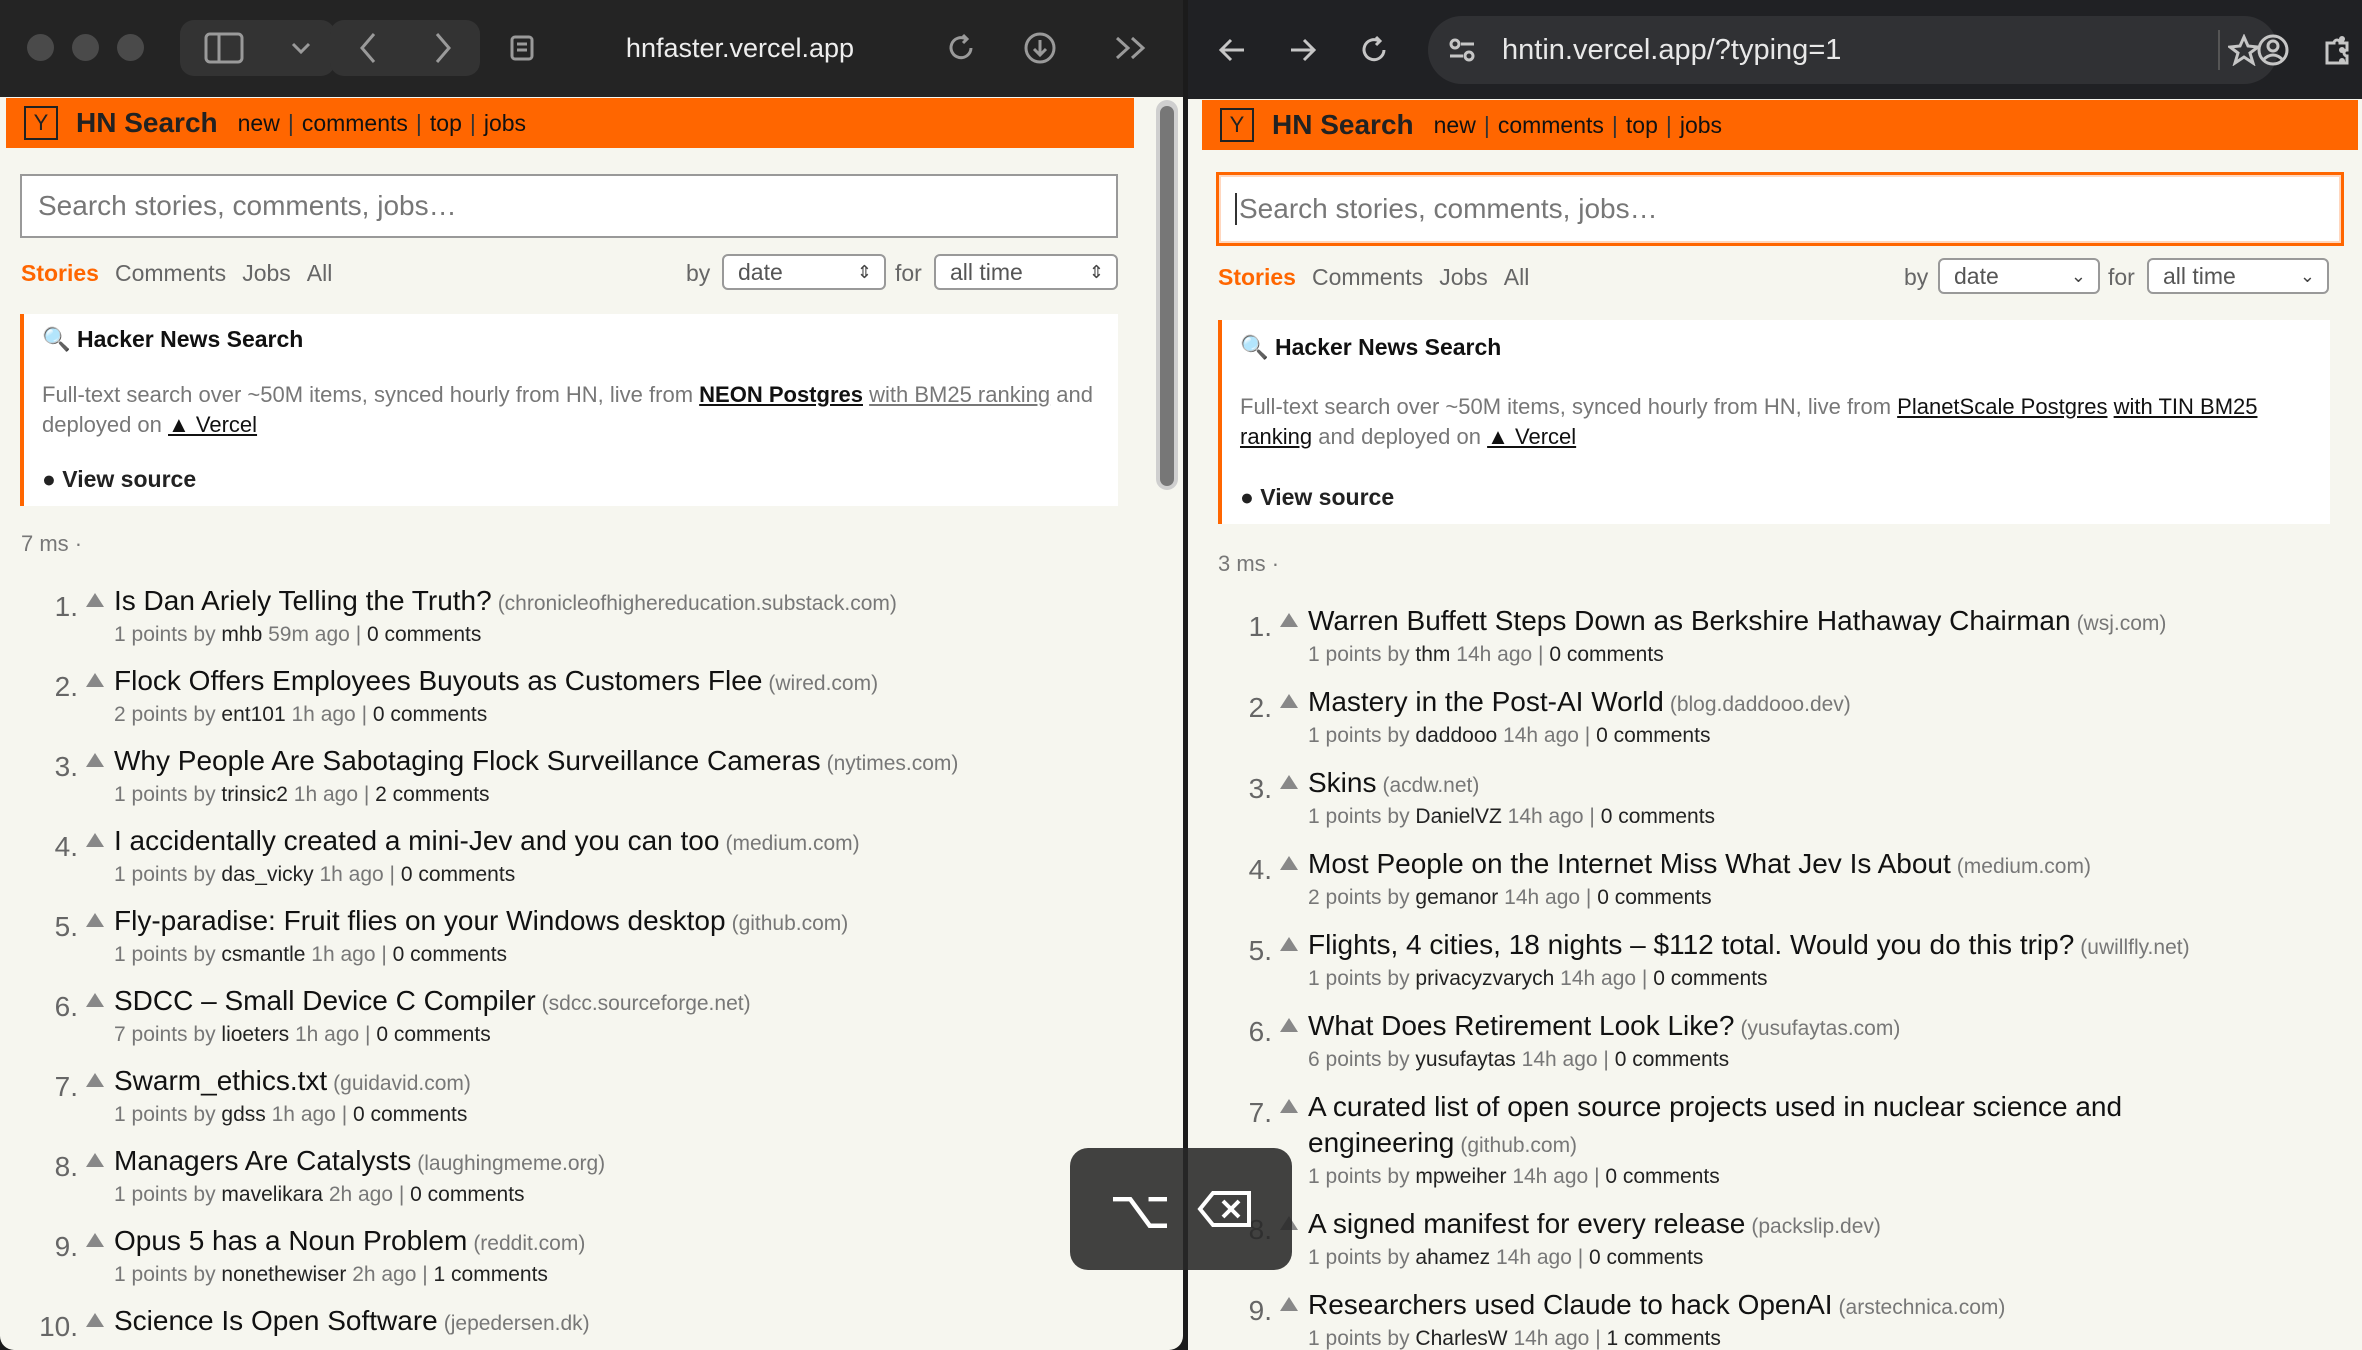 This screenshot has width=2362, height=1350. I want to click on story-author: ent101, so click(253, 714).